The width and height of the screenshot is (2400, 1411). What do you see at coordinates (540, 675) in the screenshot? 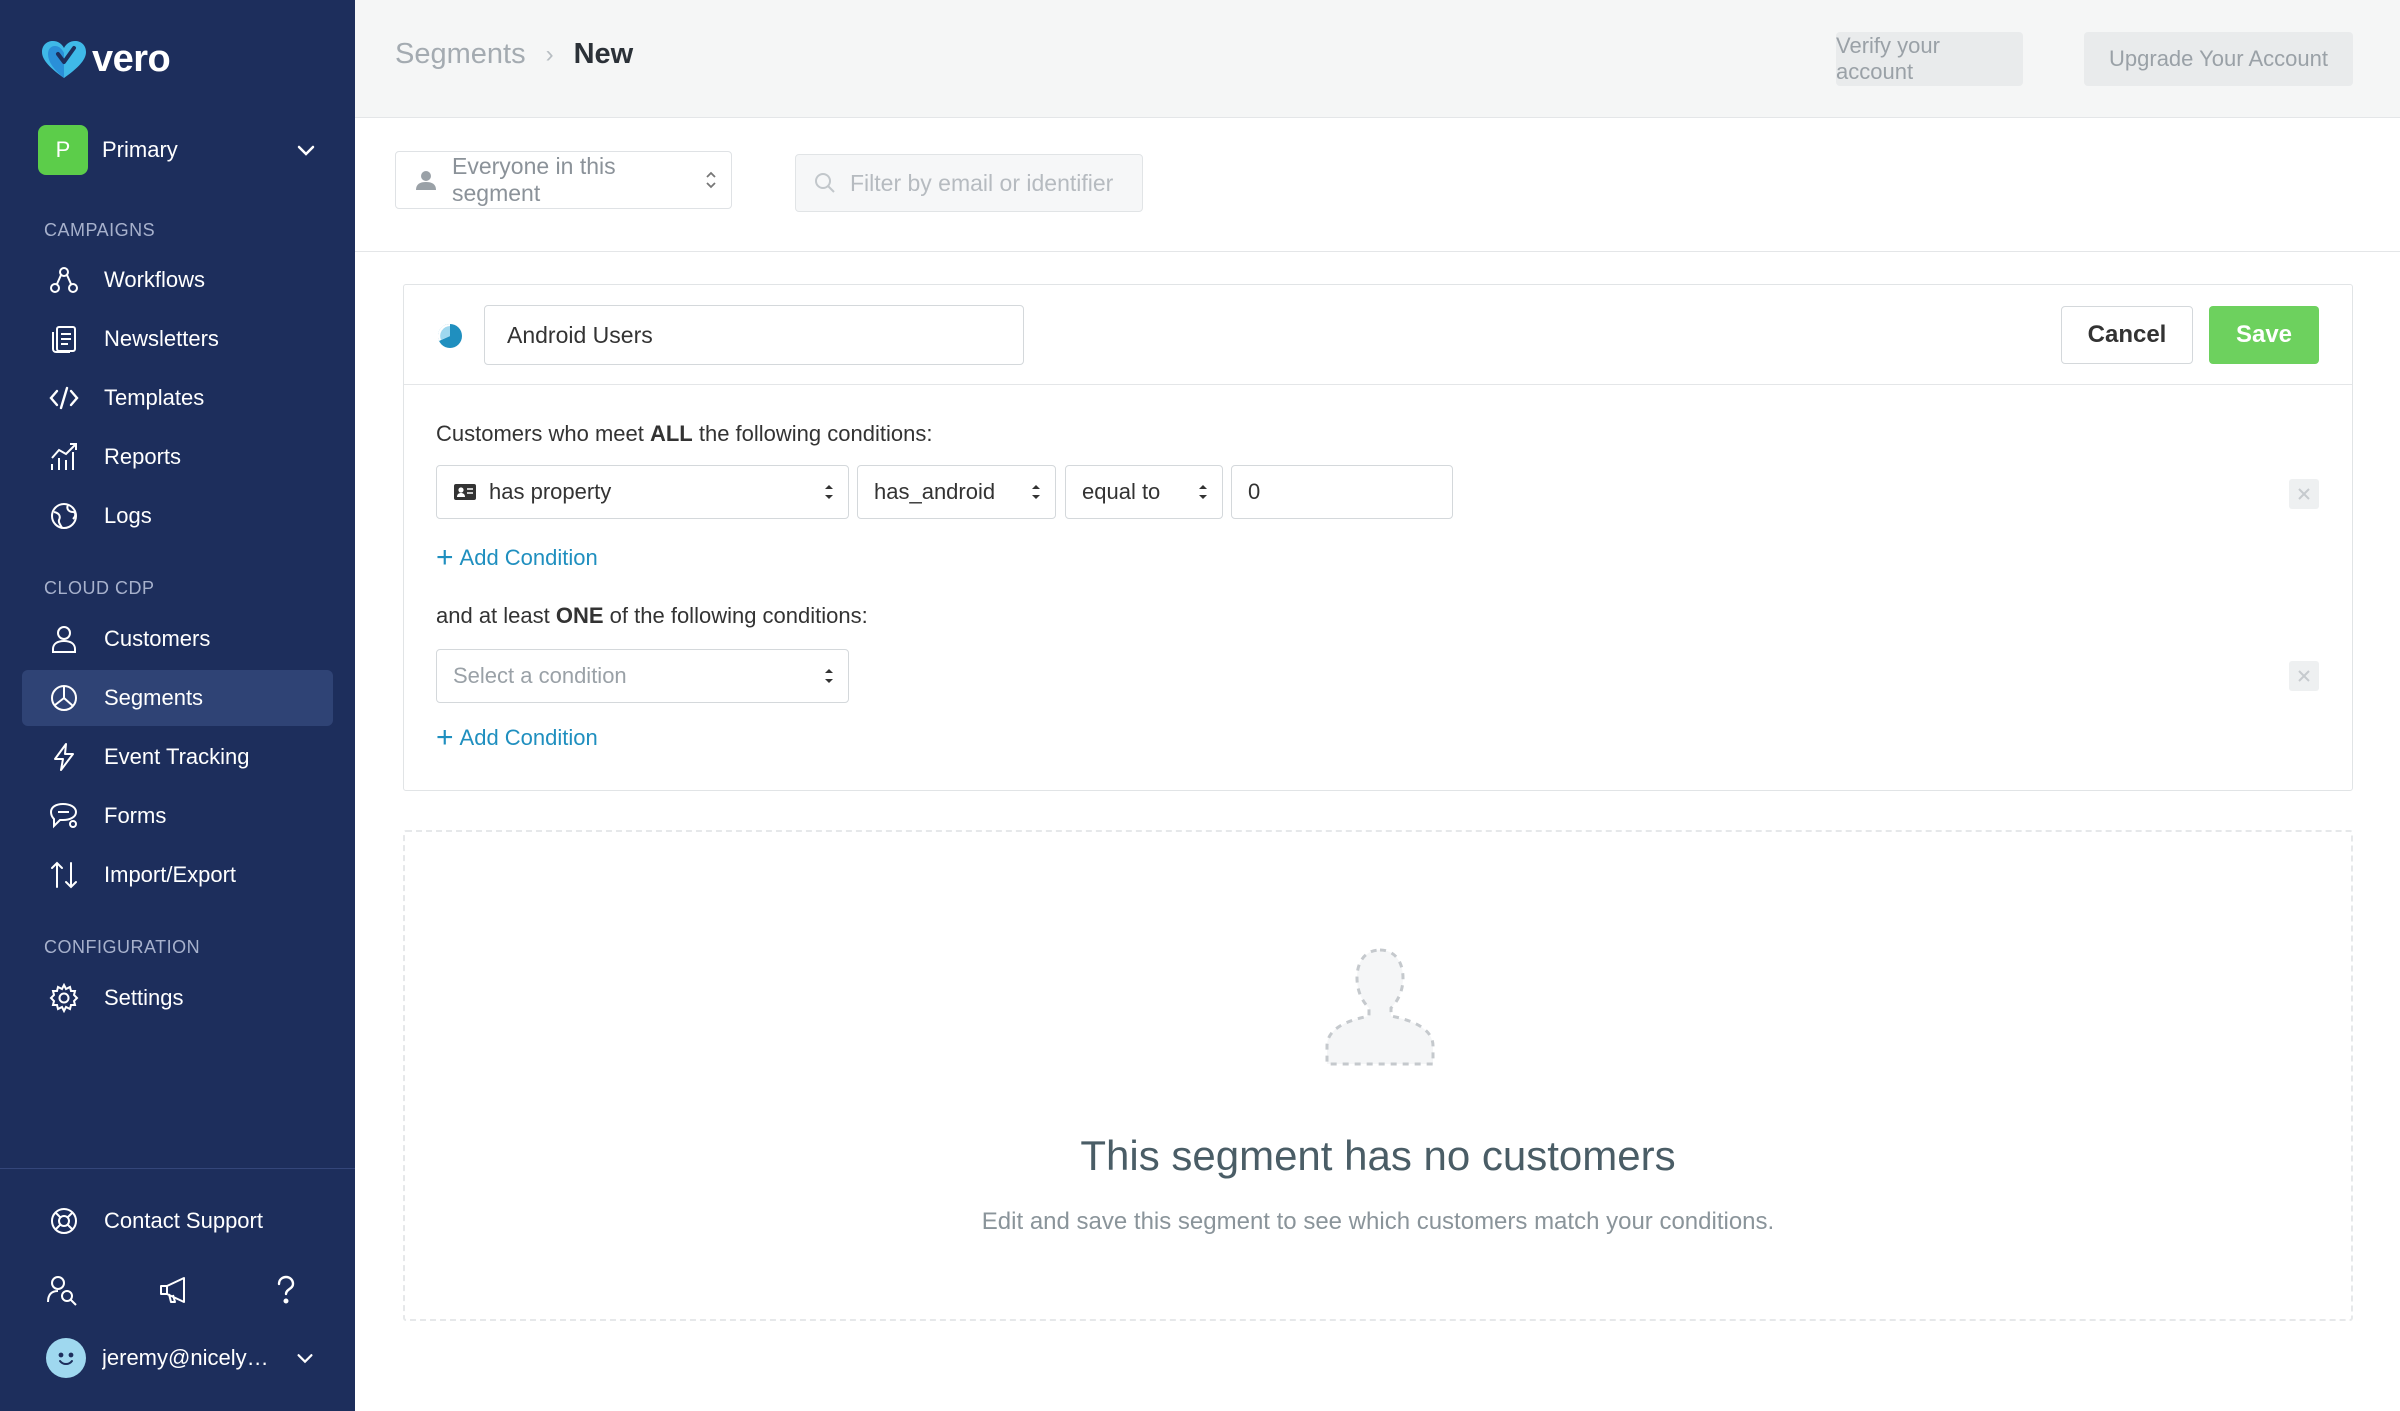
I see `select-condition-placeholder: Select a condition` at bounding box center [540, 675].